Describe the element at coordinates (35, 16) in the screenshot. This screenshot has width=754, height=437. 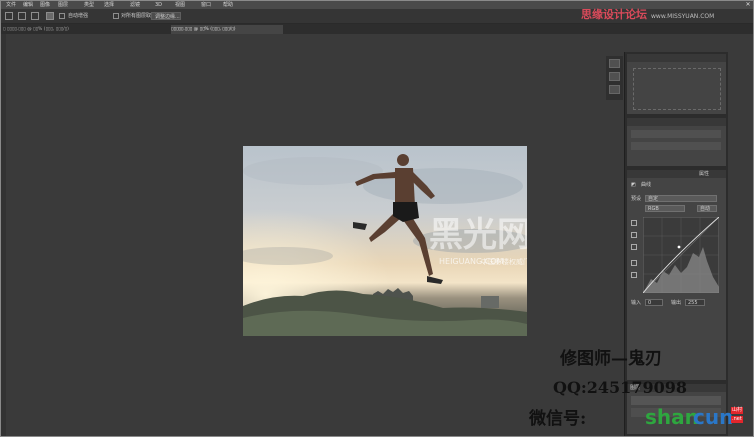
I see `add-selection-icon` at that location.